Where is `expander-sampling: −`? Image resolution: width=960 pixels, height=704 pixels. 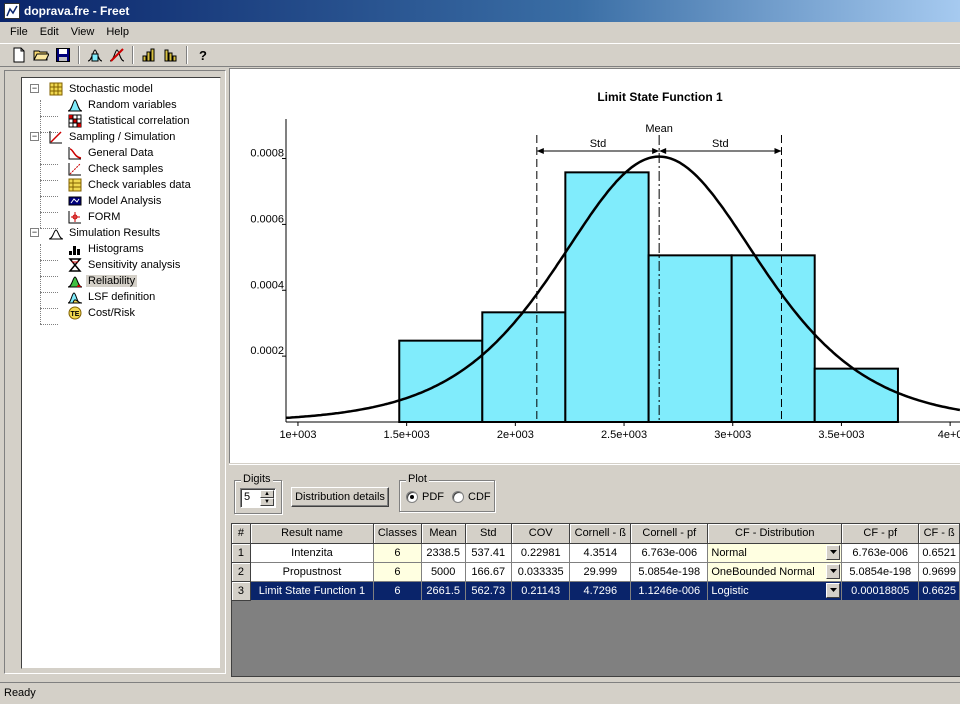
expander-sampling: − is located at coordinates (34, 136).